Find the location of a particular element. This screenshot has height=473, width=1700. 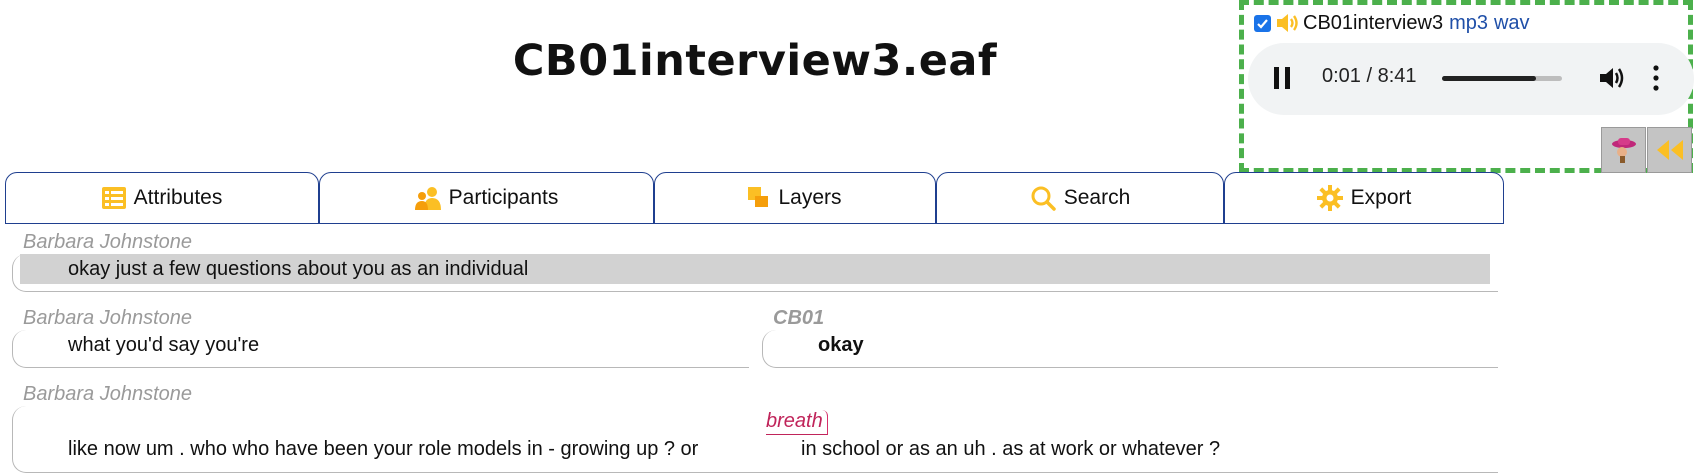

utterance: what you'd say you're is located at coordinates (163, 345).